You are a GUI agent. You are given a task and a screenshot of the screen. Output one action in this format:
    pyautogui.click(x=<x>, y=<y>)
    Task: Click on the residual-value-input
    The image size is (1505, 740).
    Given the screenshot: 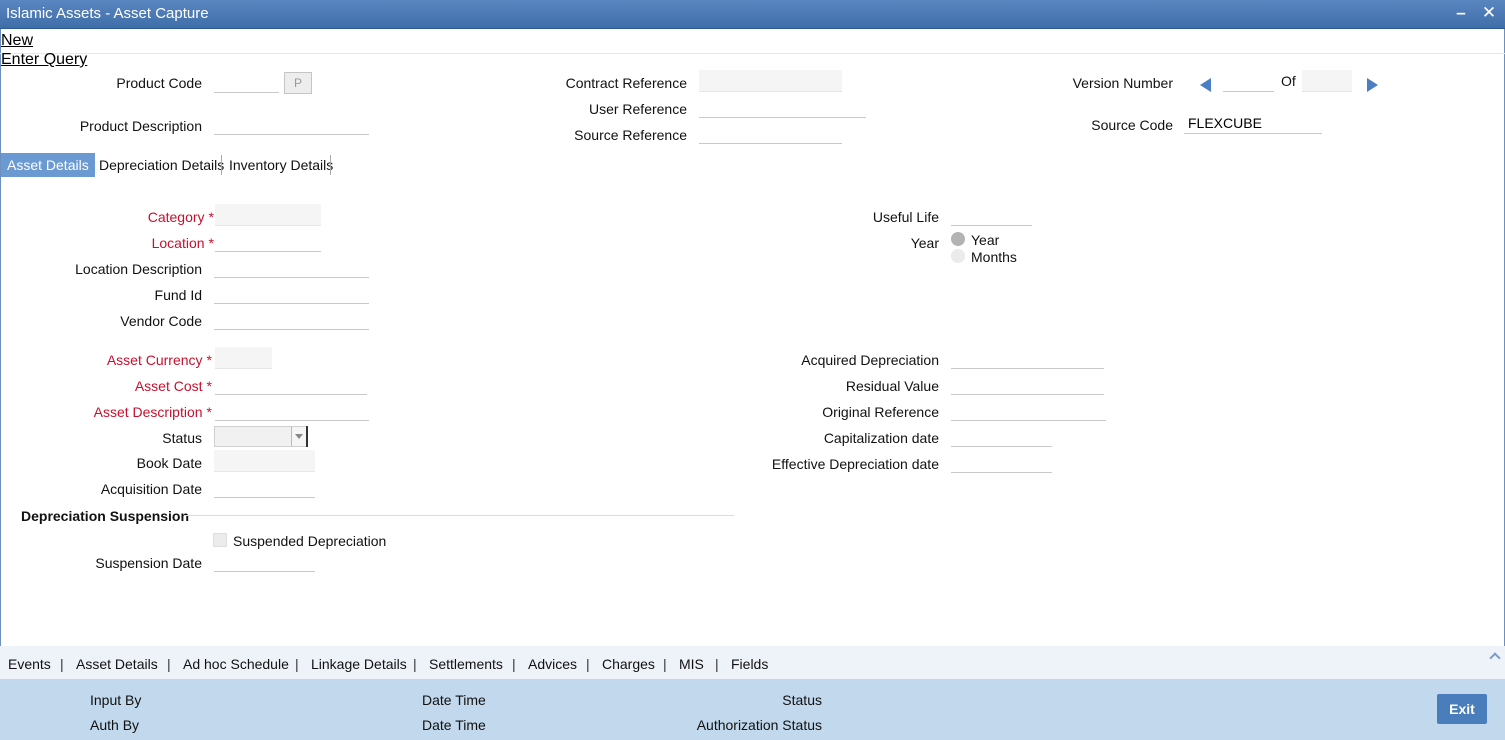 What is the action you would take?
    pyautogui.click(x=1027, y=384)
    